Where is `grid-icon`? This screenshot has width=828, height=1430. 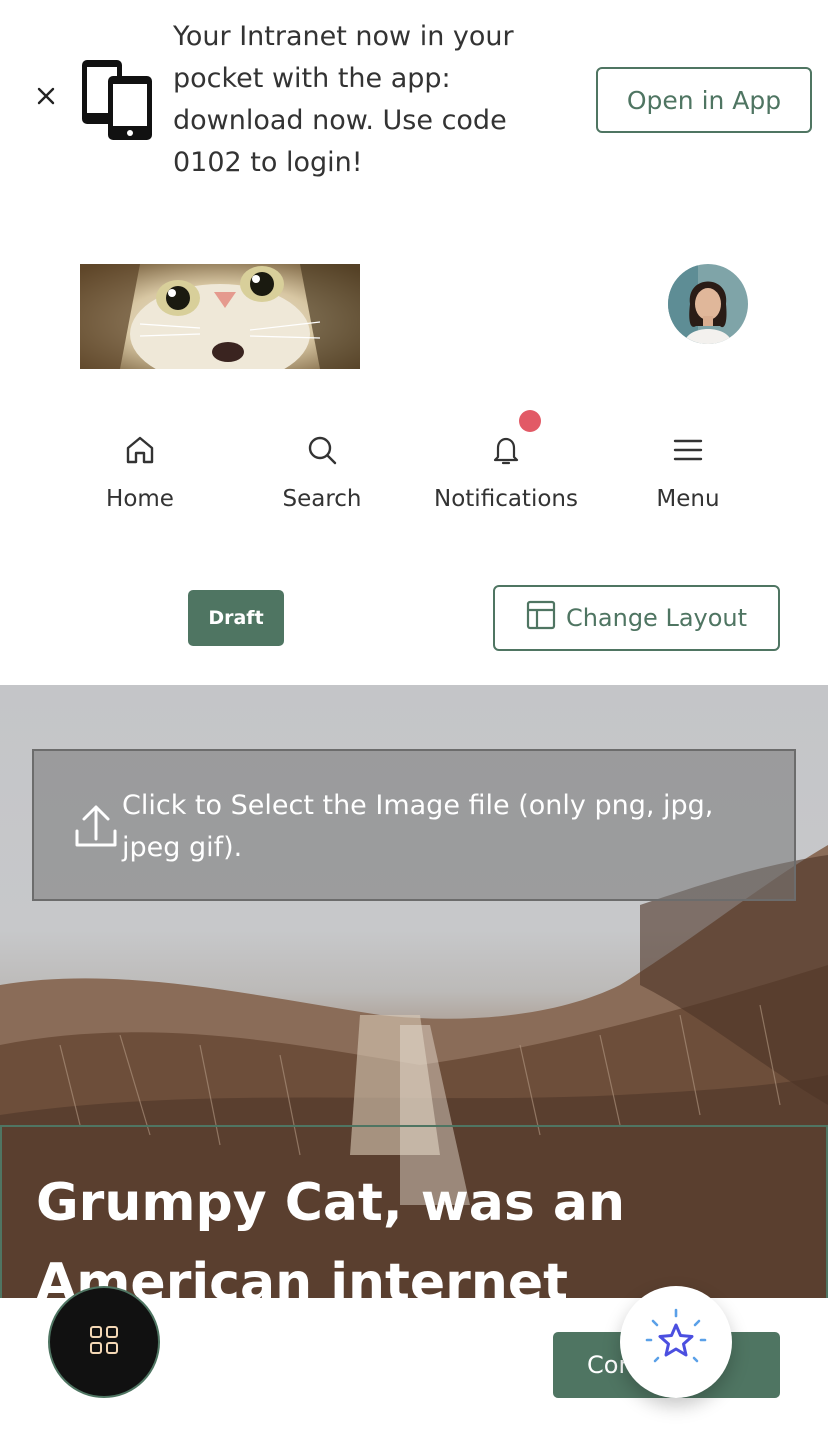
grid-icon is located at coordinates (104, 1342).